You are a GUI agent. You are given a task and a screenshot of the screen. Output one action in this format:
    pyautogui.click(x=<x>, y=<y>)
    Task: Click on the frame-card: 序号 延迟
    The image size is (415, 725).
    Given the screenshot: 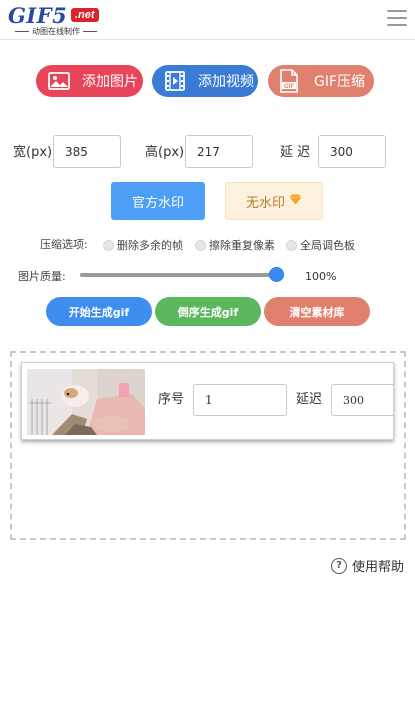 What is the action you would take?
    pyautogui.click(x=207, y=401)
    